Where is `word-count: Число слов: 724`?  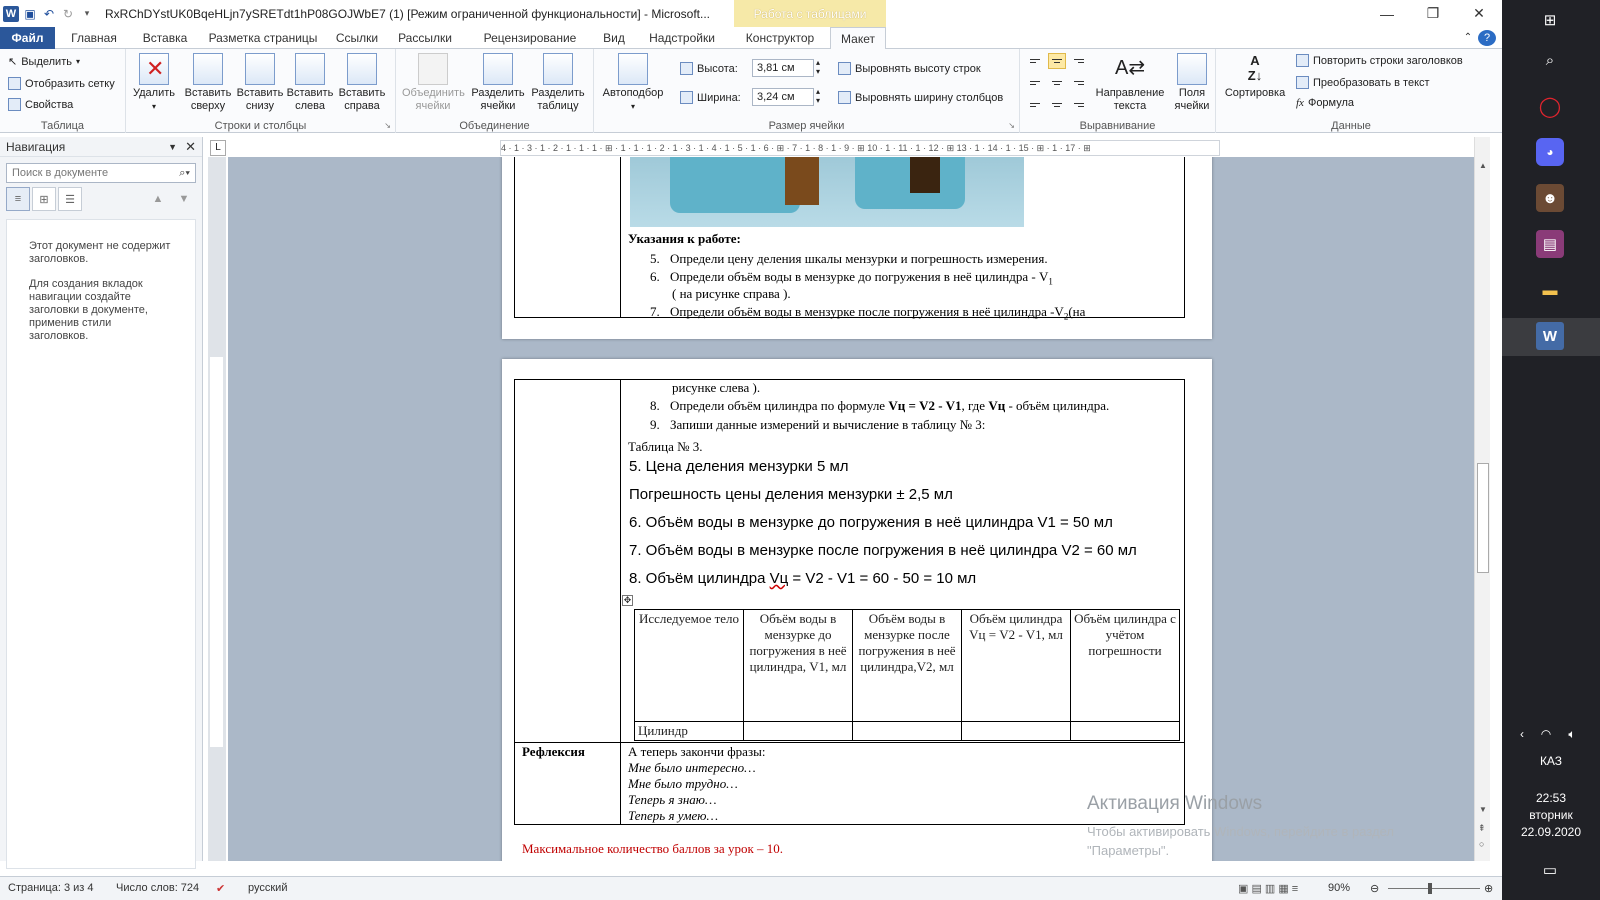
word-count: Число слов: 724 is located at coordinates (157, 888).